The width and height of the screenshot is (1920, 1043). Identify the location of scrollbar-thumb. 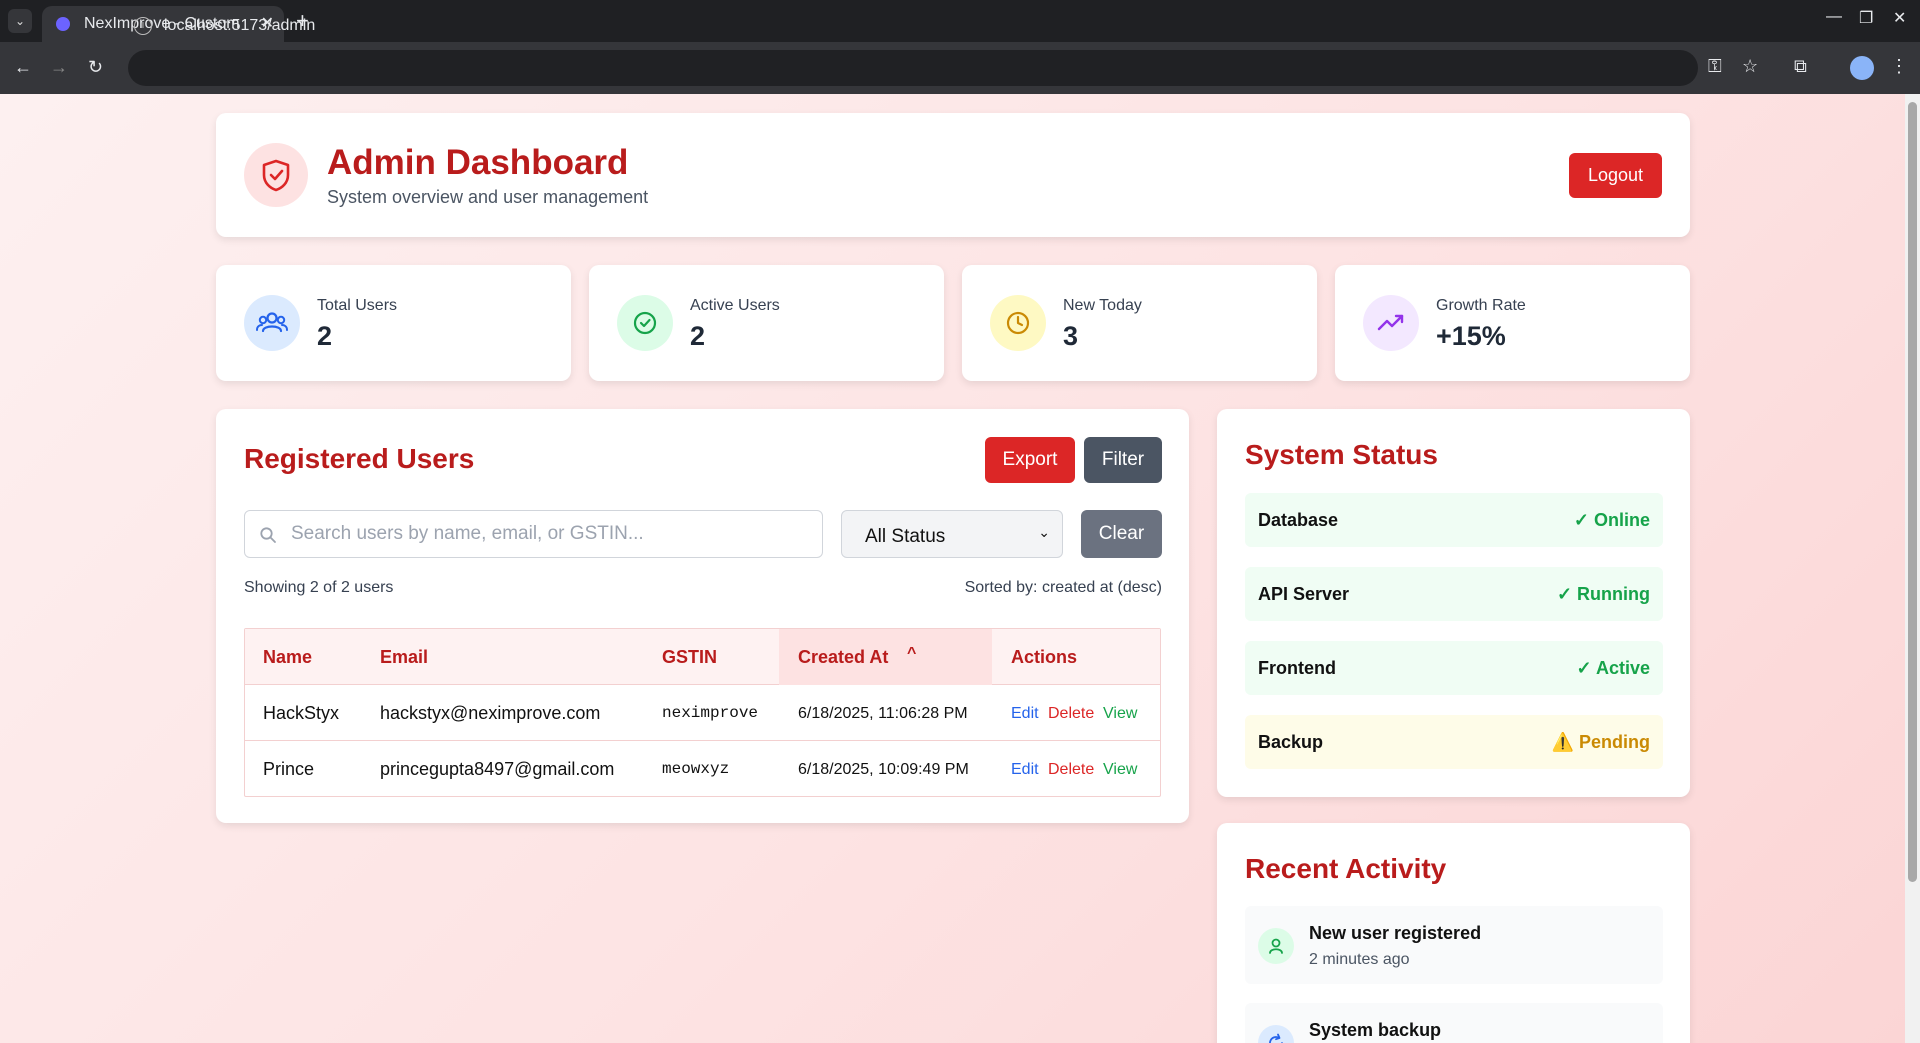
(1912, 492).